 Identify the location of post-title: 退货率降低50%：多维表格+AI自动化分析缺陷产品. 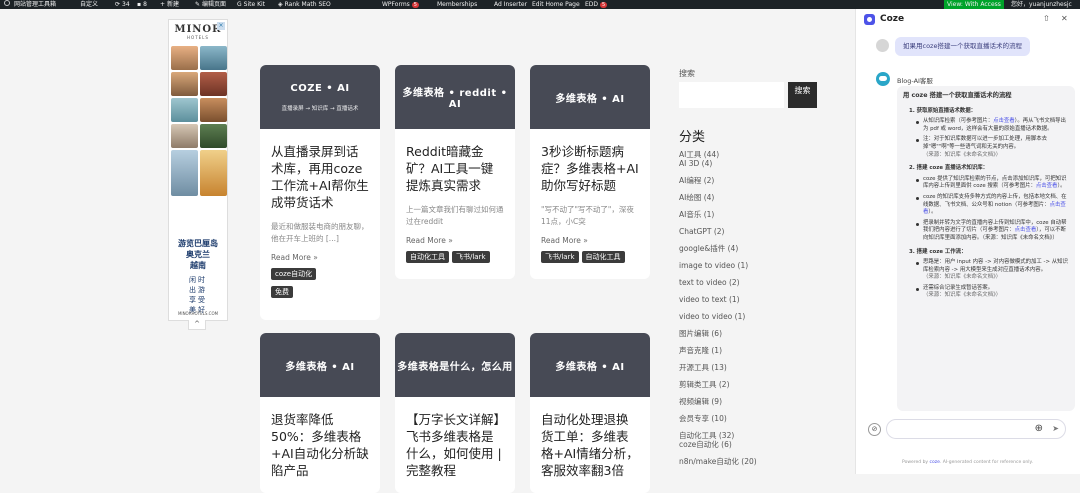
(320, 445).